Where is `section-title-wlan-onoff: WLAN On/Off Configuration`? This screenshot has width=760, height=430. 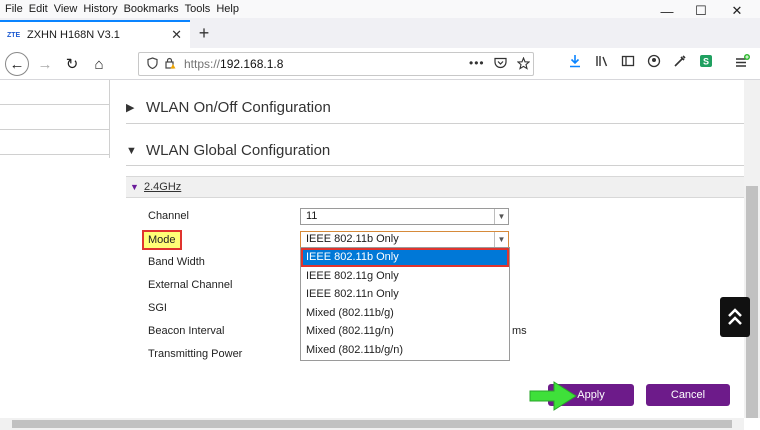 section-title-wlan-onoff: WLAN On/Off Configuration is located at coordinates (238, 107).